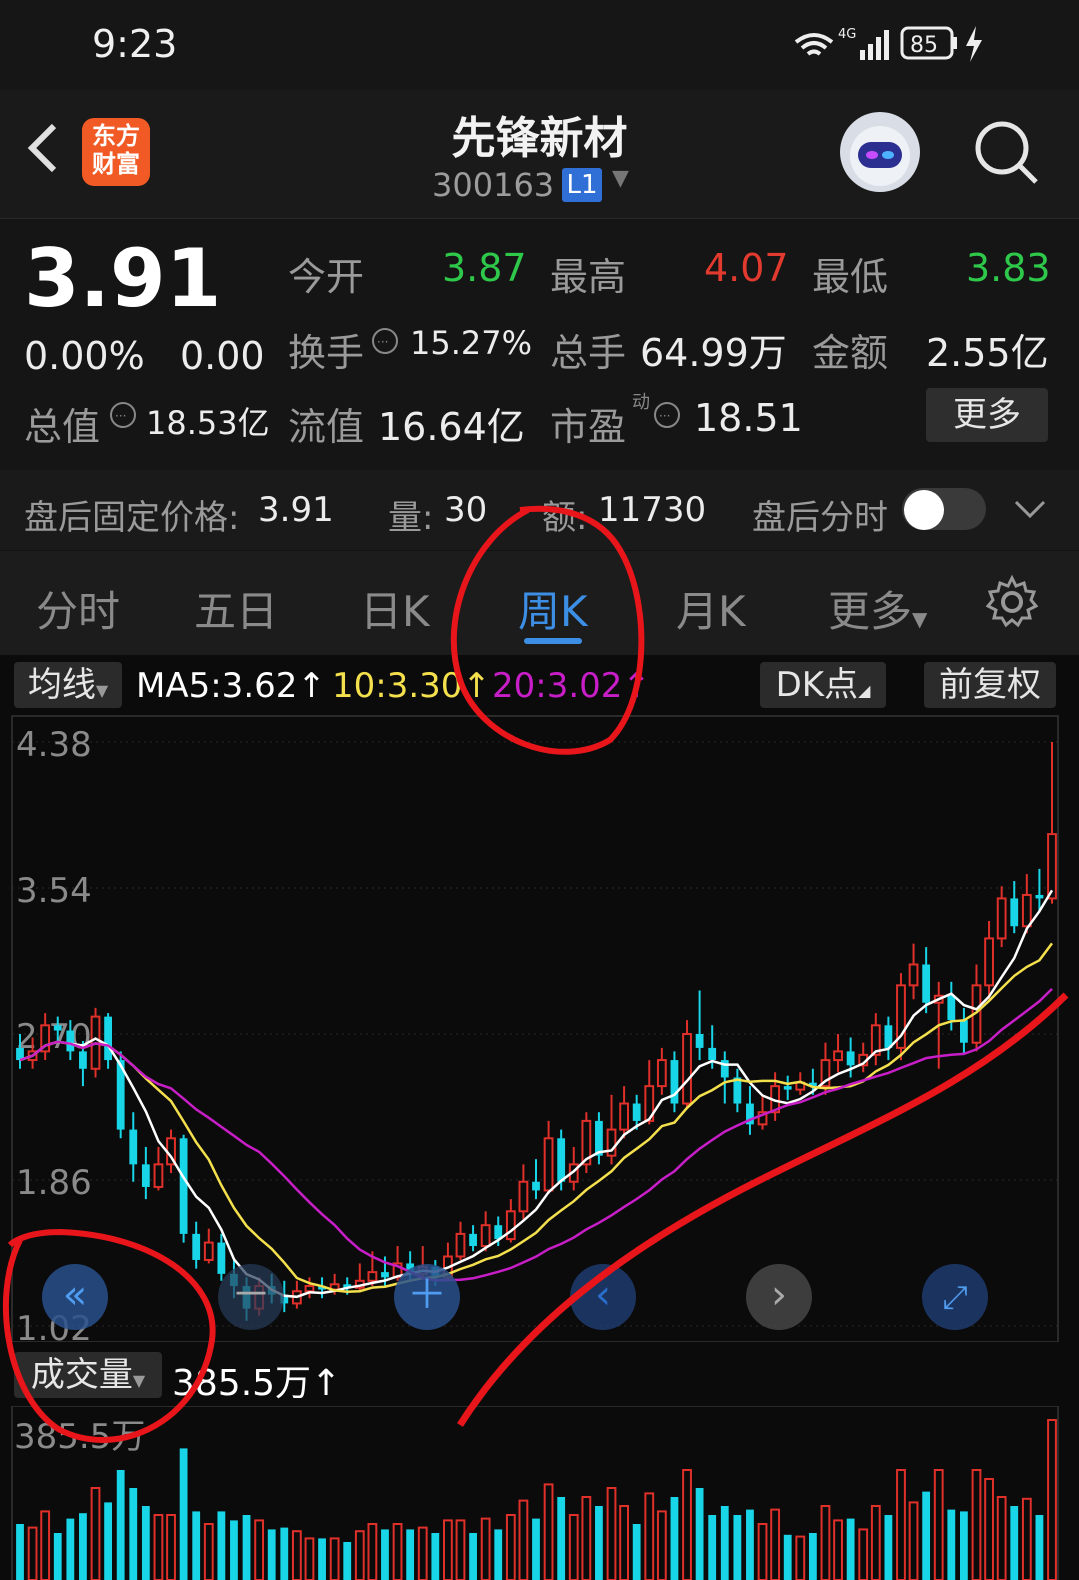 This screenshot has height=1580, width=1079. Describe the element at coordinates (955, 1297) in the screenshot. I see `expand-button: ⤢` at that location.